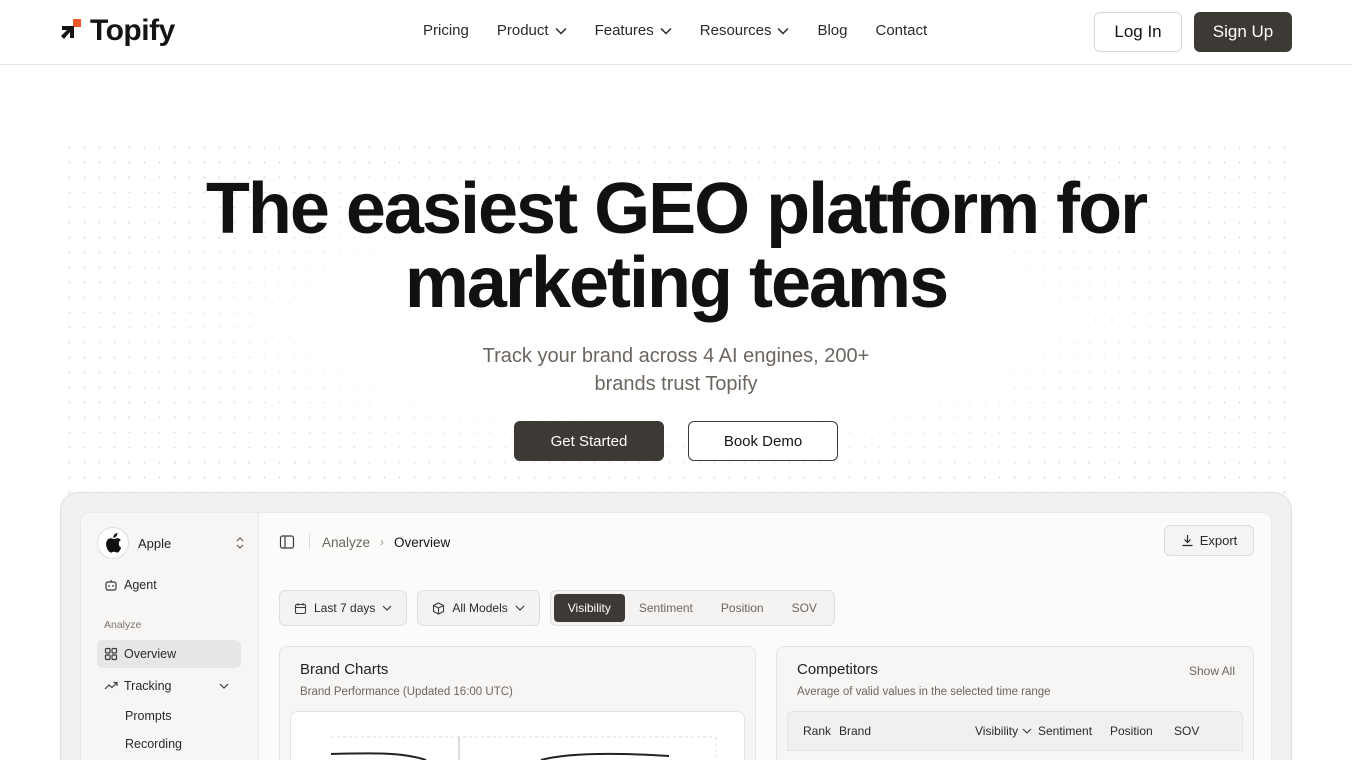 This screenshot has width=1352, height=760. Describe the element at coordinates (422, 542) in the screenshot. I see `breadcrumb-current: Overview` at that location.